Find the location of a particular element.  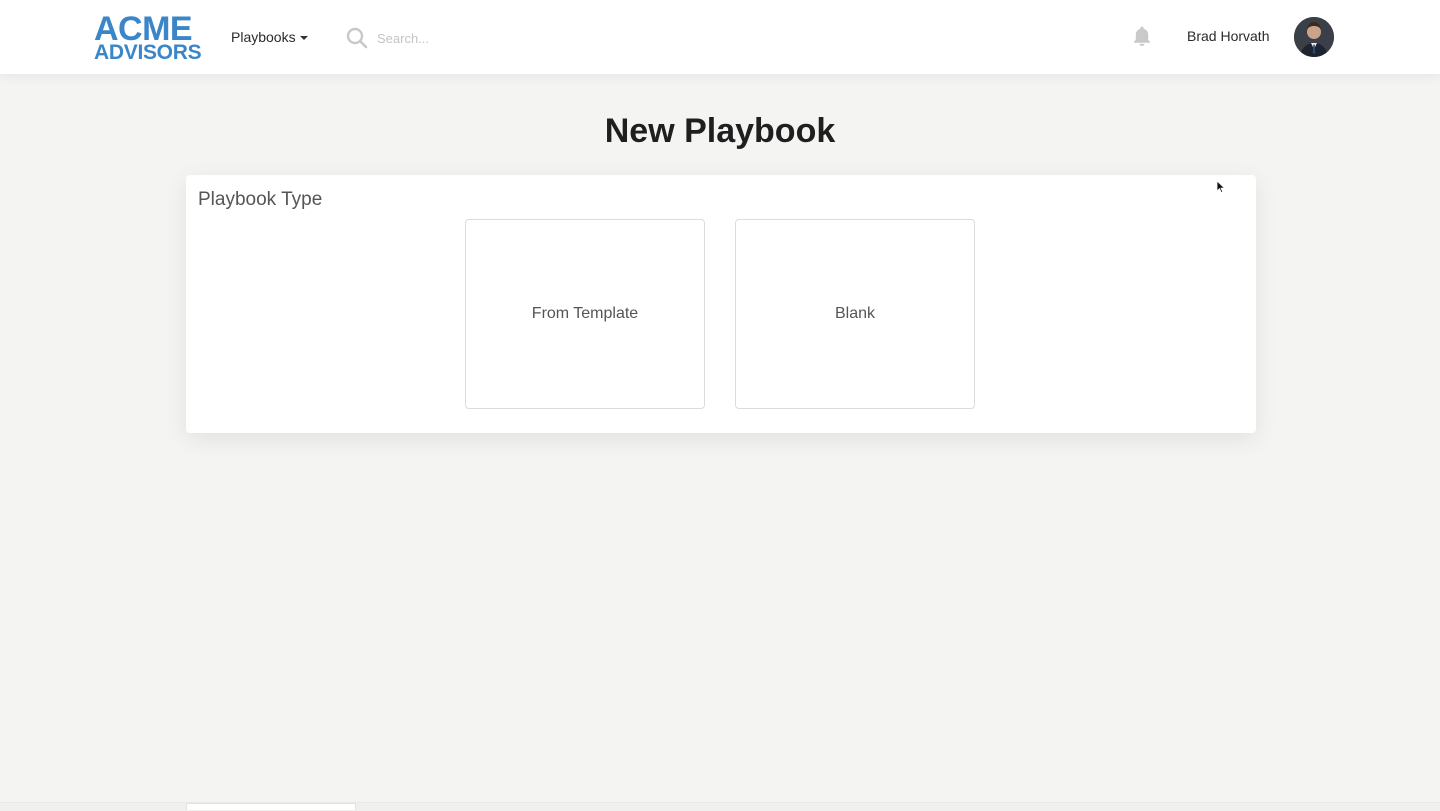

mouse-cursor-icon is located at coordinates (1221, 187).